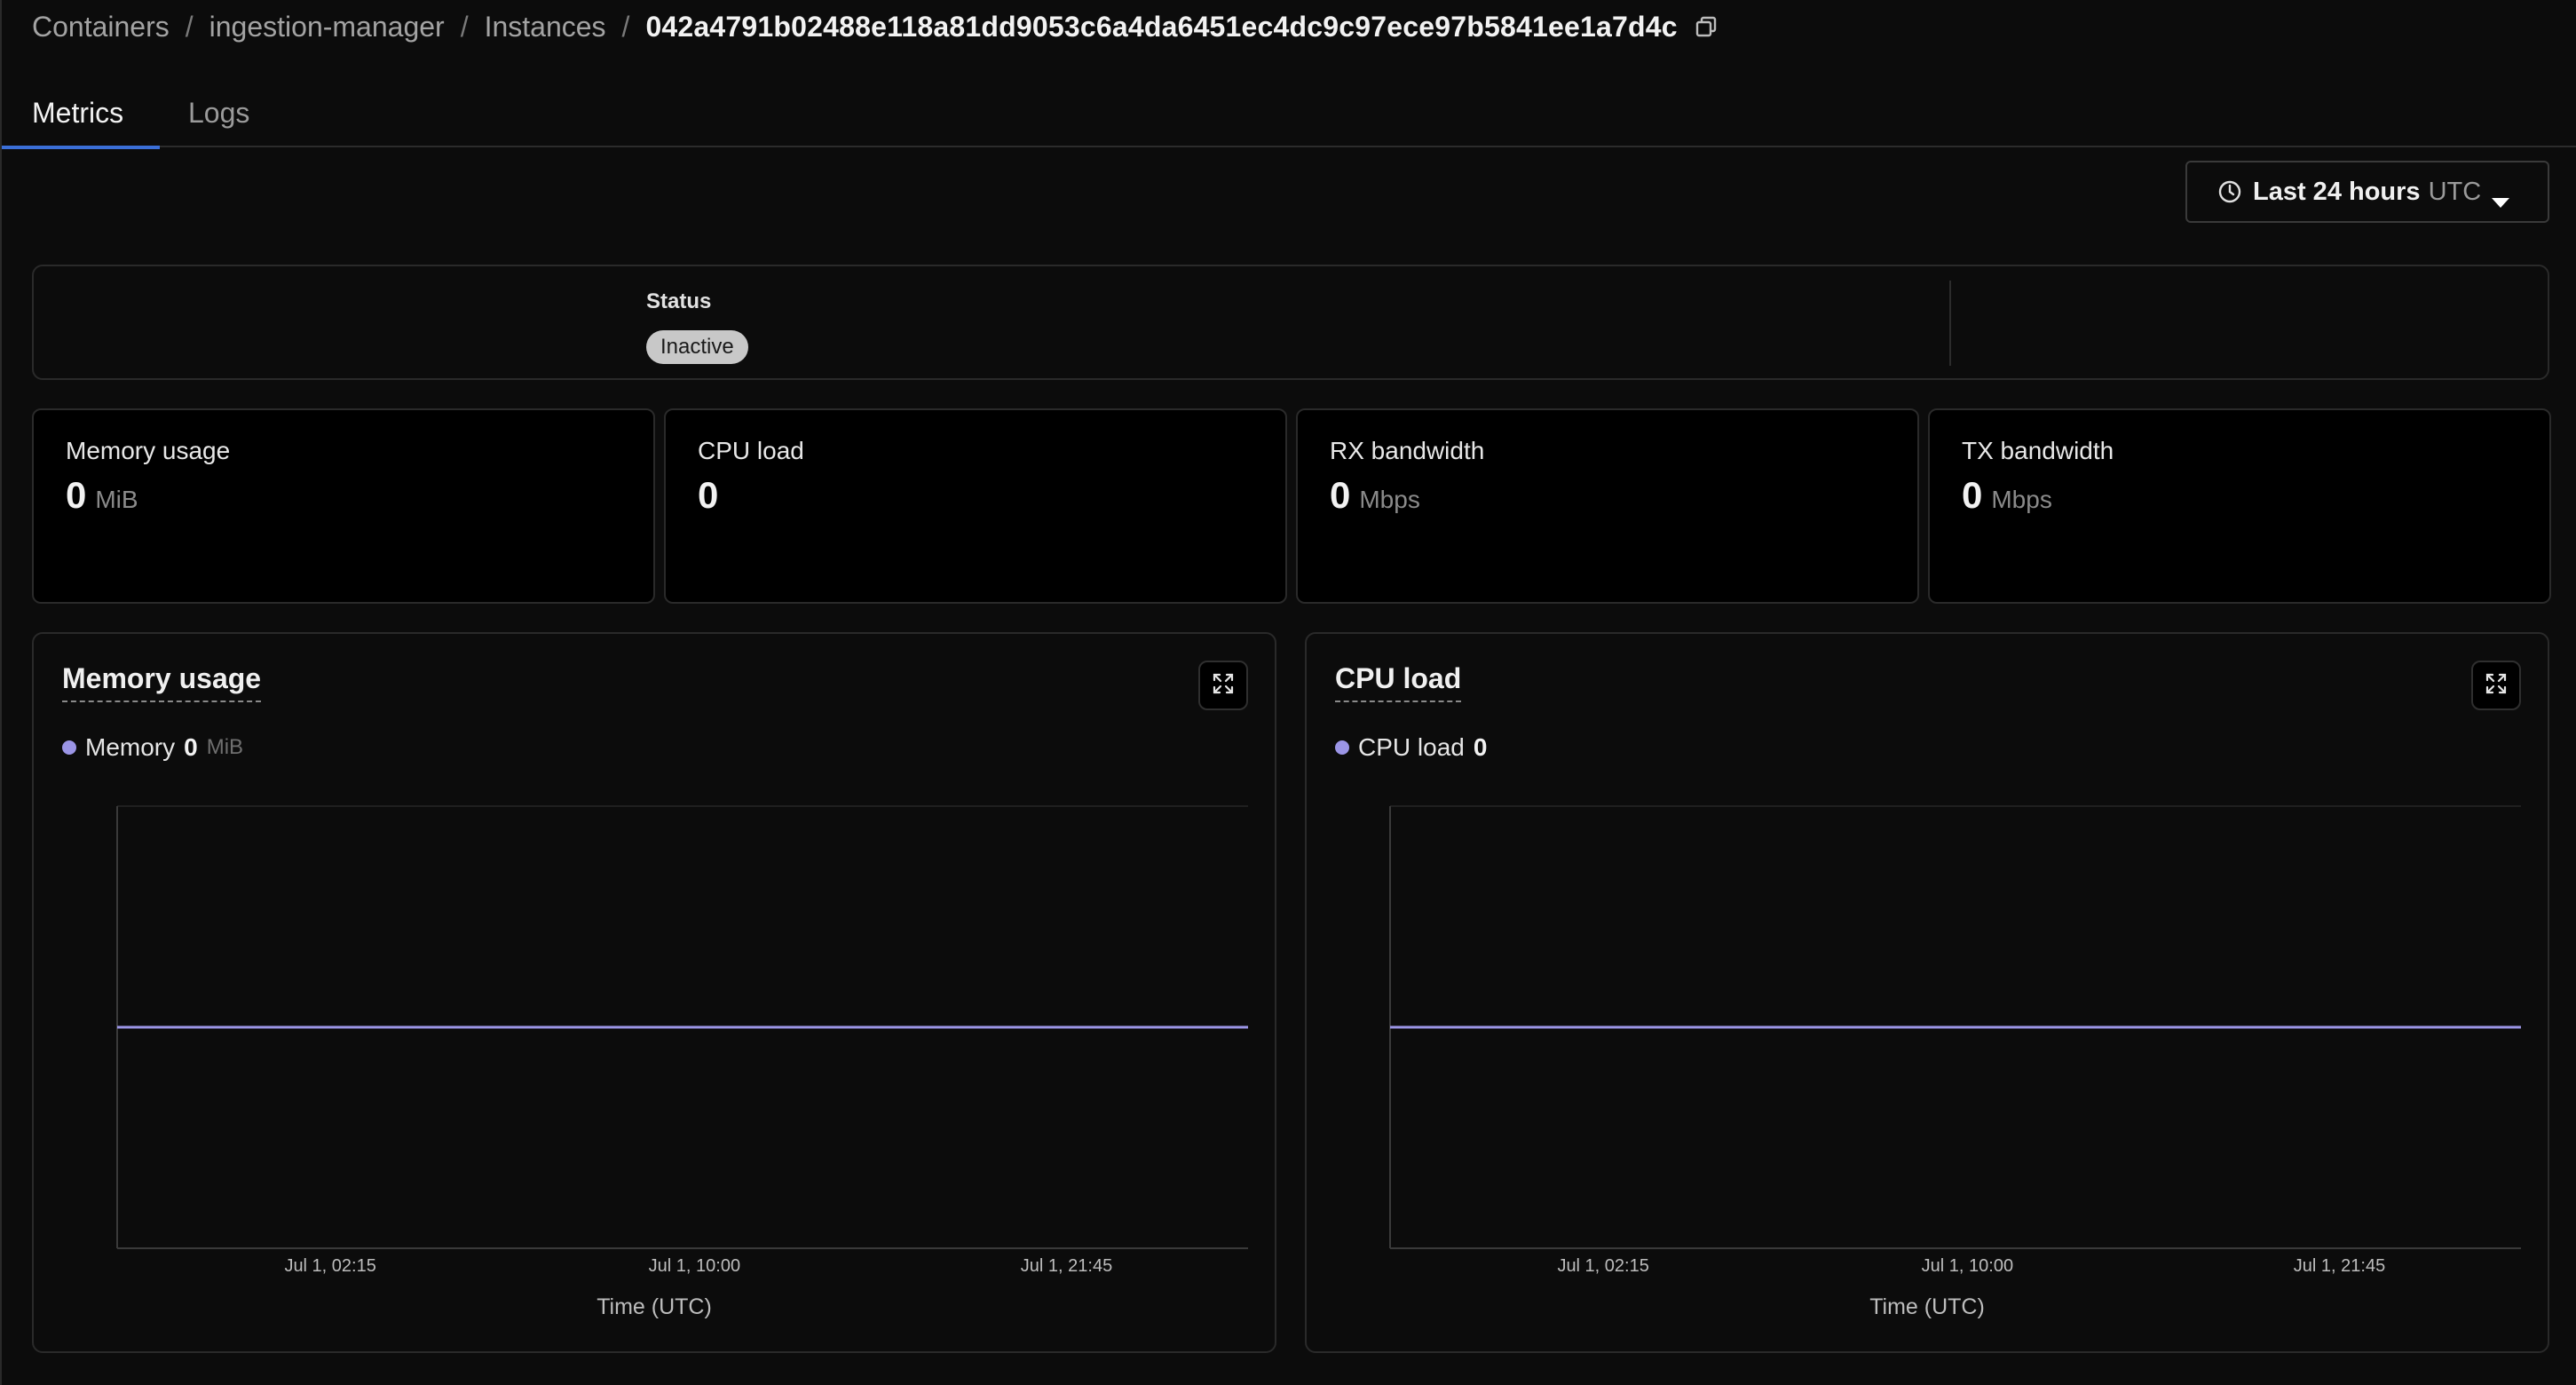 The width and height of the screenshot is (2576, 1385). Describe the element at coordinates (1950, 323) in the screenshot. I see `divider` at that location.